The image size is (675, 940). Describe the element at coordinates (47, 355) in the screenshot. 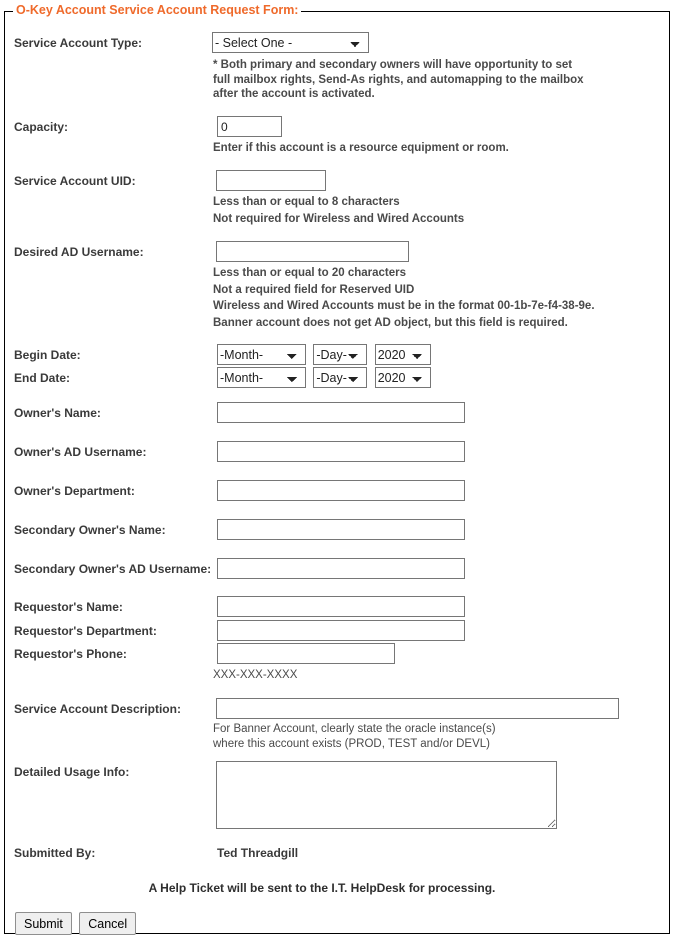

I see `label-begin-date: Begin Date:` at that location.